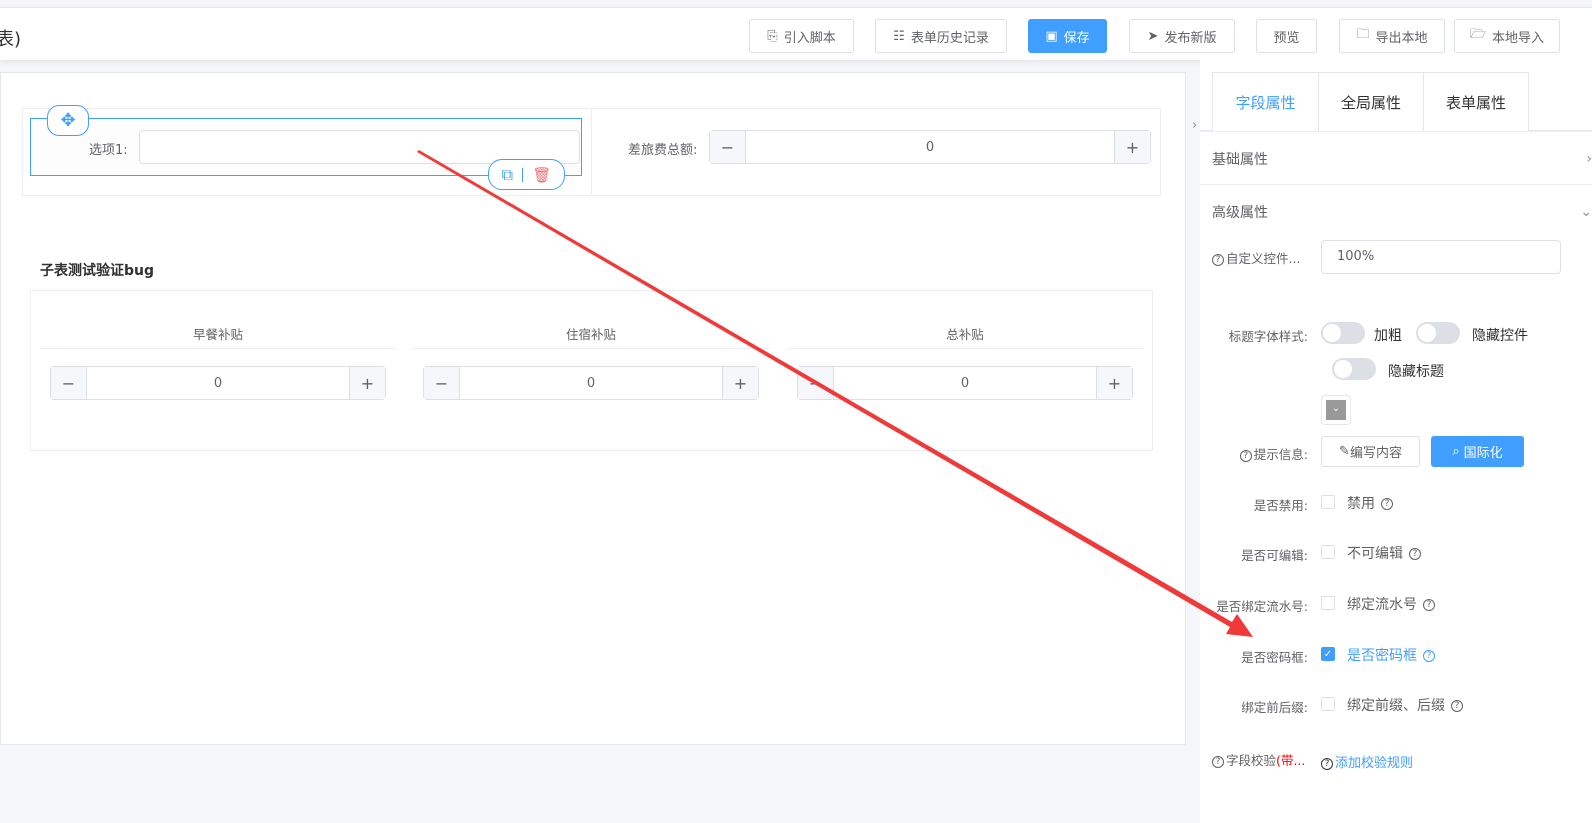 The width and height of the screenshot is (1592, 823). What do you see at coordinates (526, 174) in the screenshot?
I see `widget-actions: ⧉ 🗑` at bounding box center [526, 174].